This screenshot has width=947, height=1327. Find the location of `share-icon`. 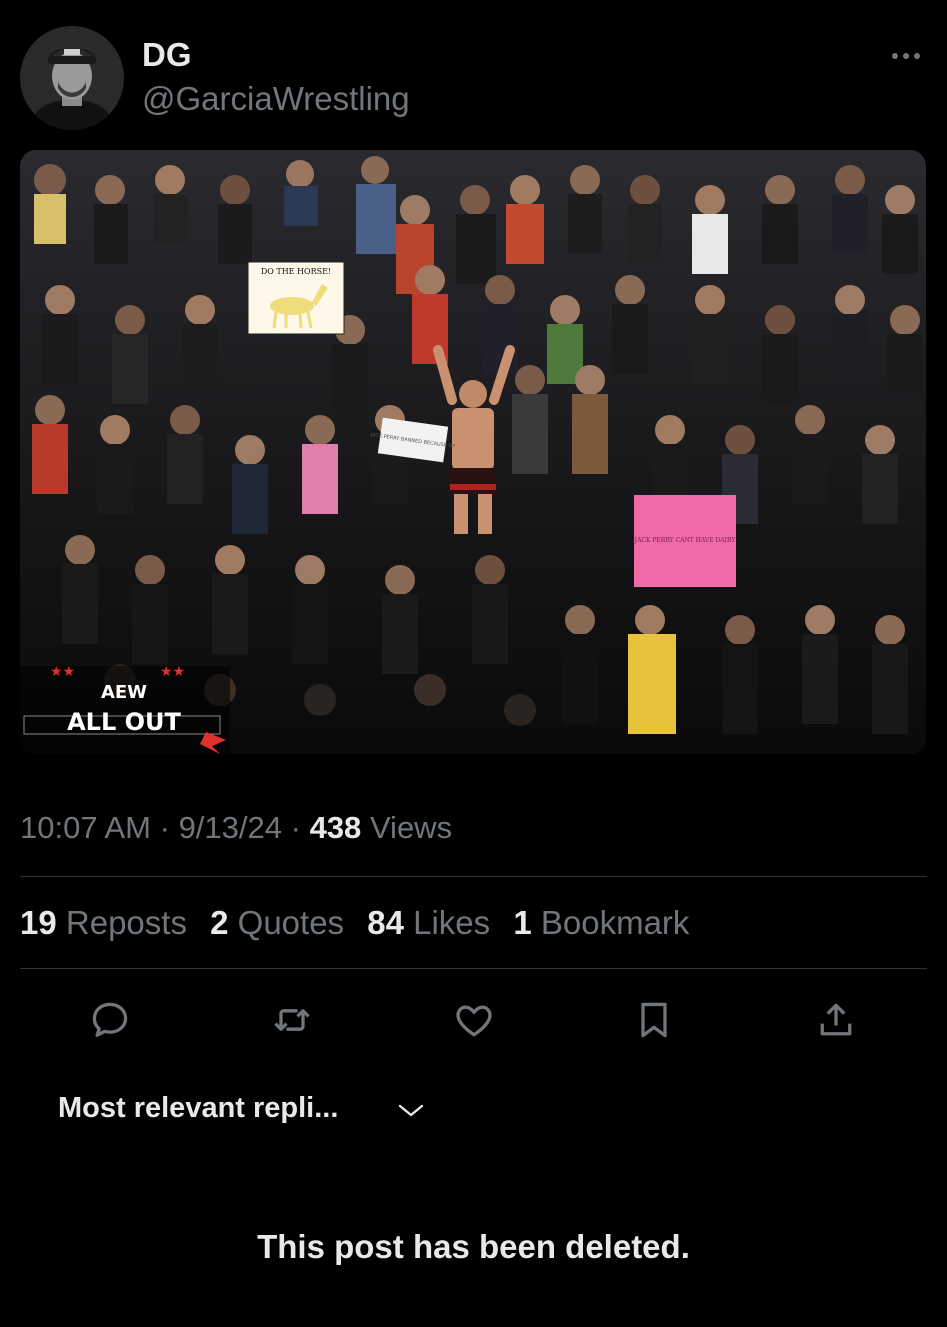

share-icon is located at coordinates (836, 1019).